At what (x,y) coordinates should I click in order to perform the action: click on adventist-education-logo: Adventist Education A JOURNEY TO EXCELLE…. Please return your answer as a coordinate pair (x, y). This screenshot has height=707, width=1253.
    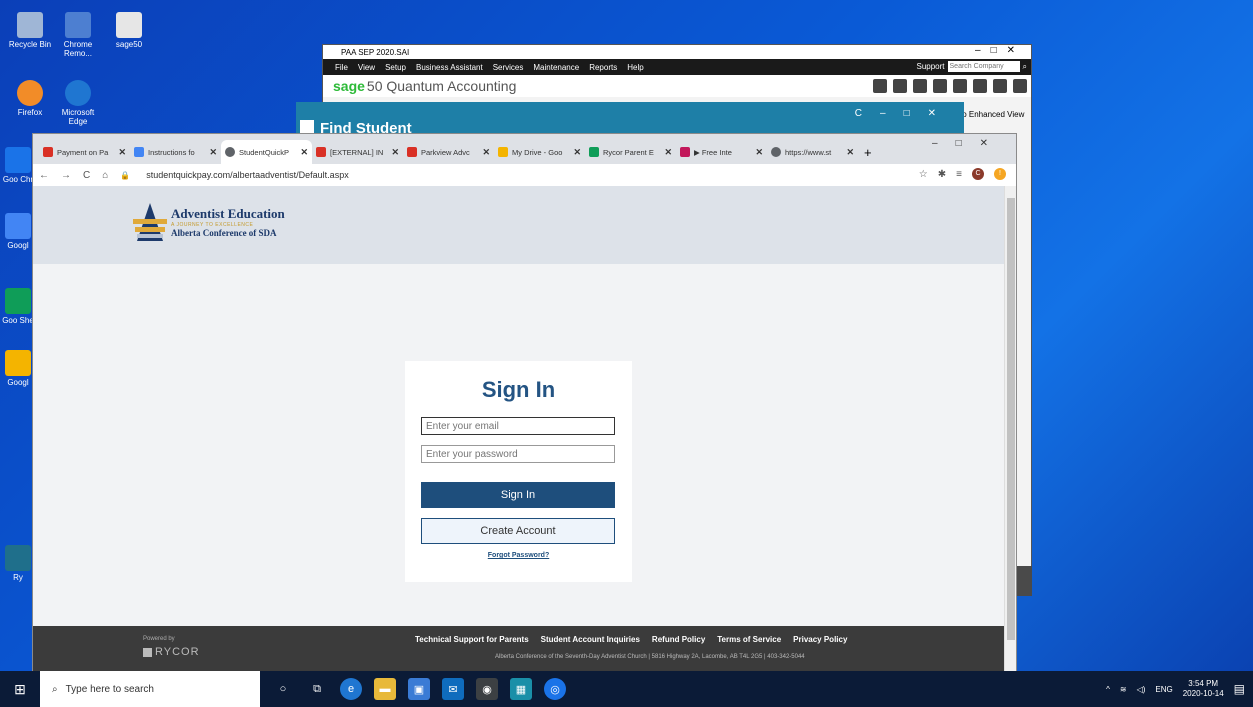
    Looking at the image, I should click on (209, 222).